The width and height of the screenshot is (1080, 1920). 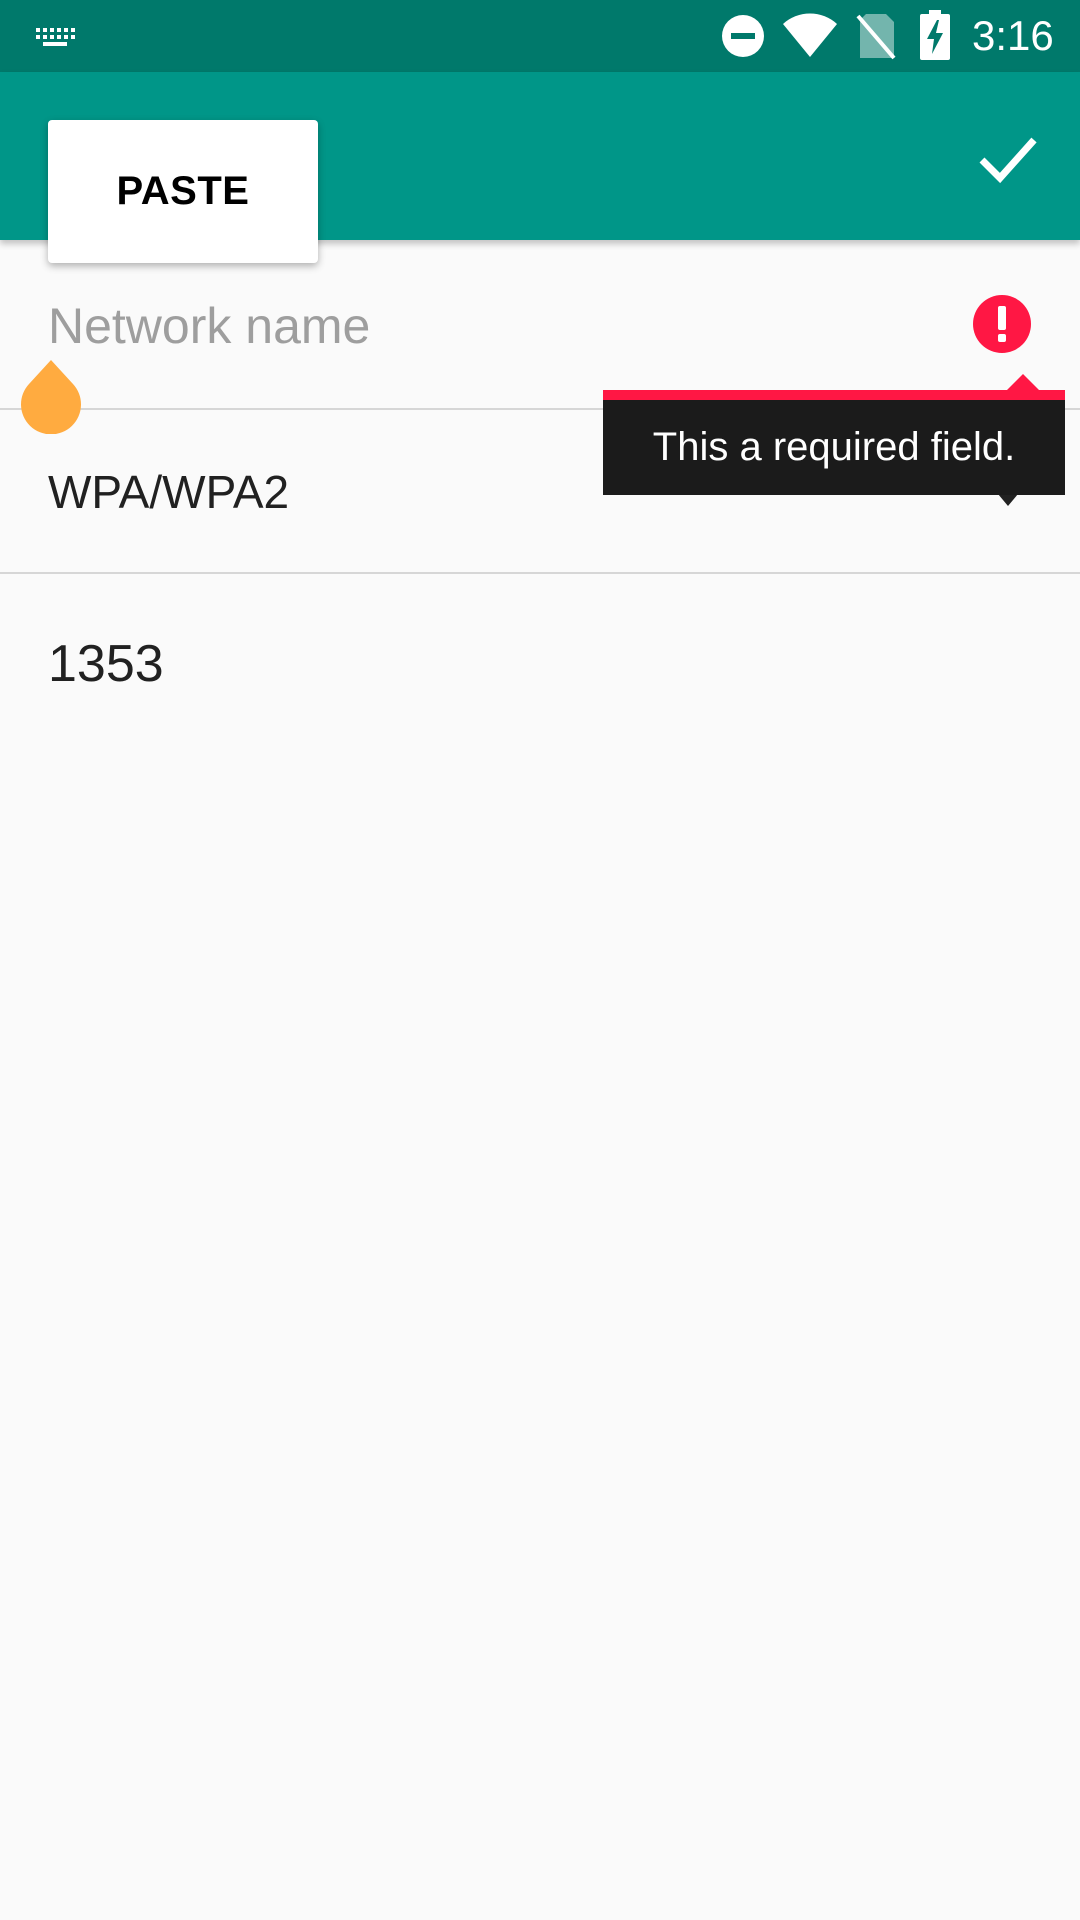 What do you see at coordinates (106, 664) in the screenshot?
I see `password-value: 1353` at bounding box center [106, 664].